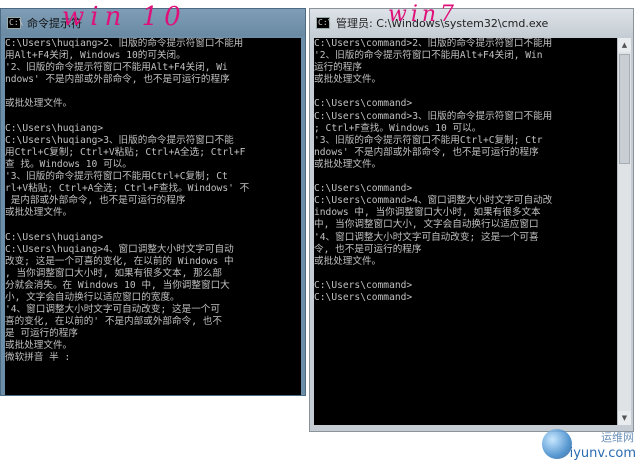 The height and width of the screenshot is (463, 644). Describe the element at coordinates (624, 231) in the screenshot. I see `vertical-scrollbar: ▲ ▼` at that location.